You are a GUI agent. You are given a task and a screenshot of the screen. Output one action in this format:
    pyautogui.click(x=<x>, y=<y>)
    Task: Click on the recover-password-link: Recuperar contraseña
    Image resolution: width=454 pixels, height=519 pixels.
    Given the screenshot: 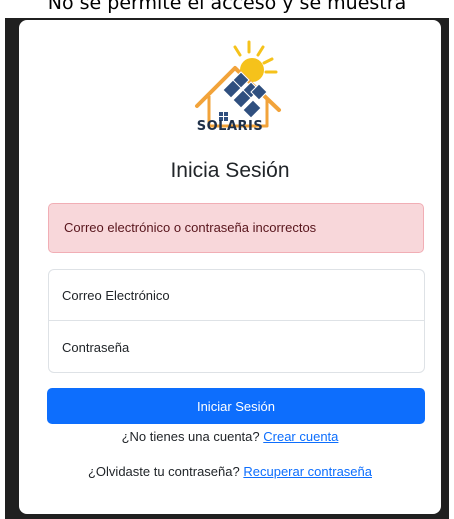 What is the action you would take?
    pyautogui.click(x=307, y=471)
    